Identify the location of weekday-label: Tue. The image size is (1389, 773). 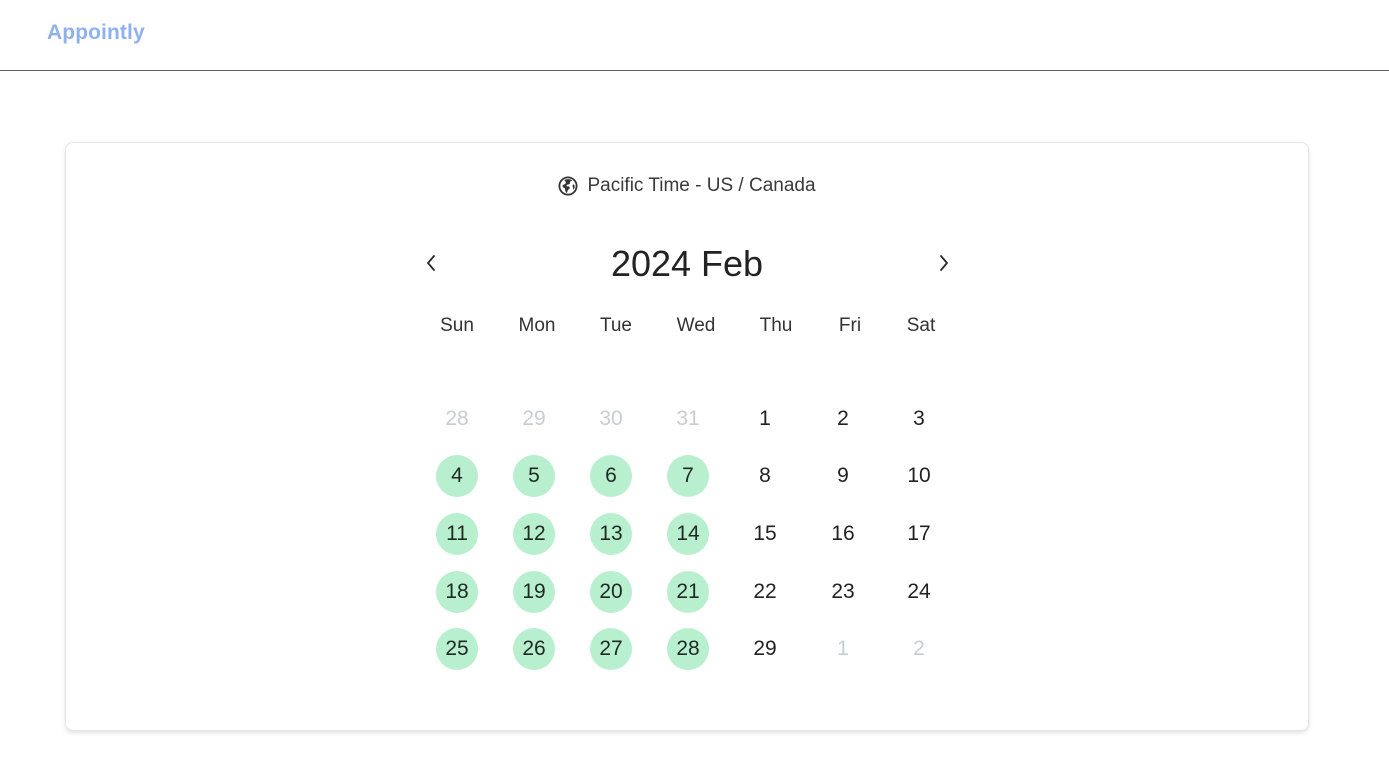
(616, 325).